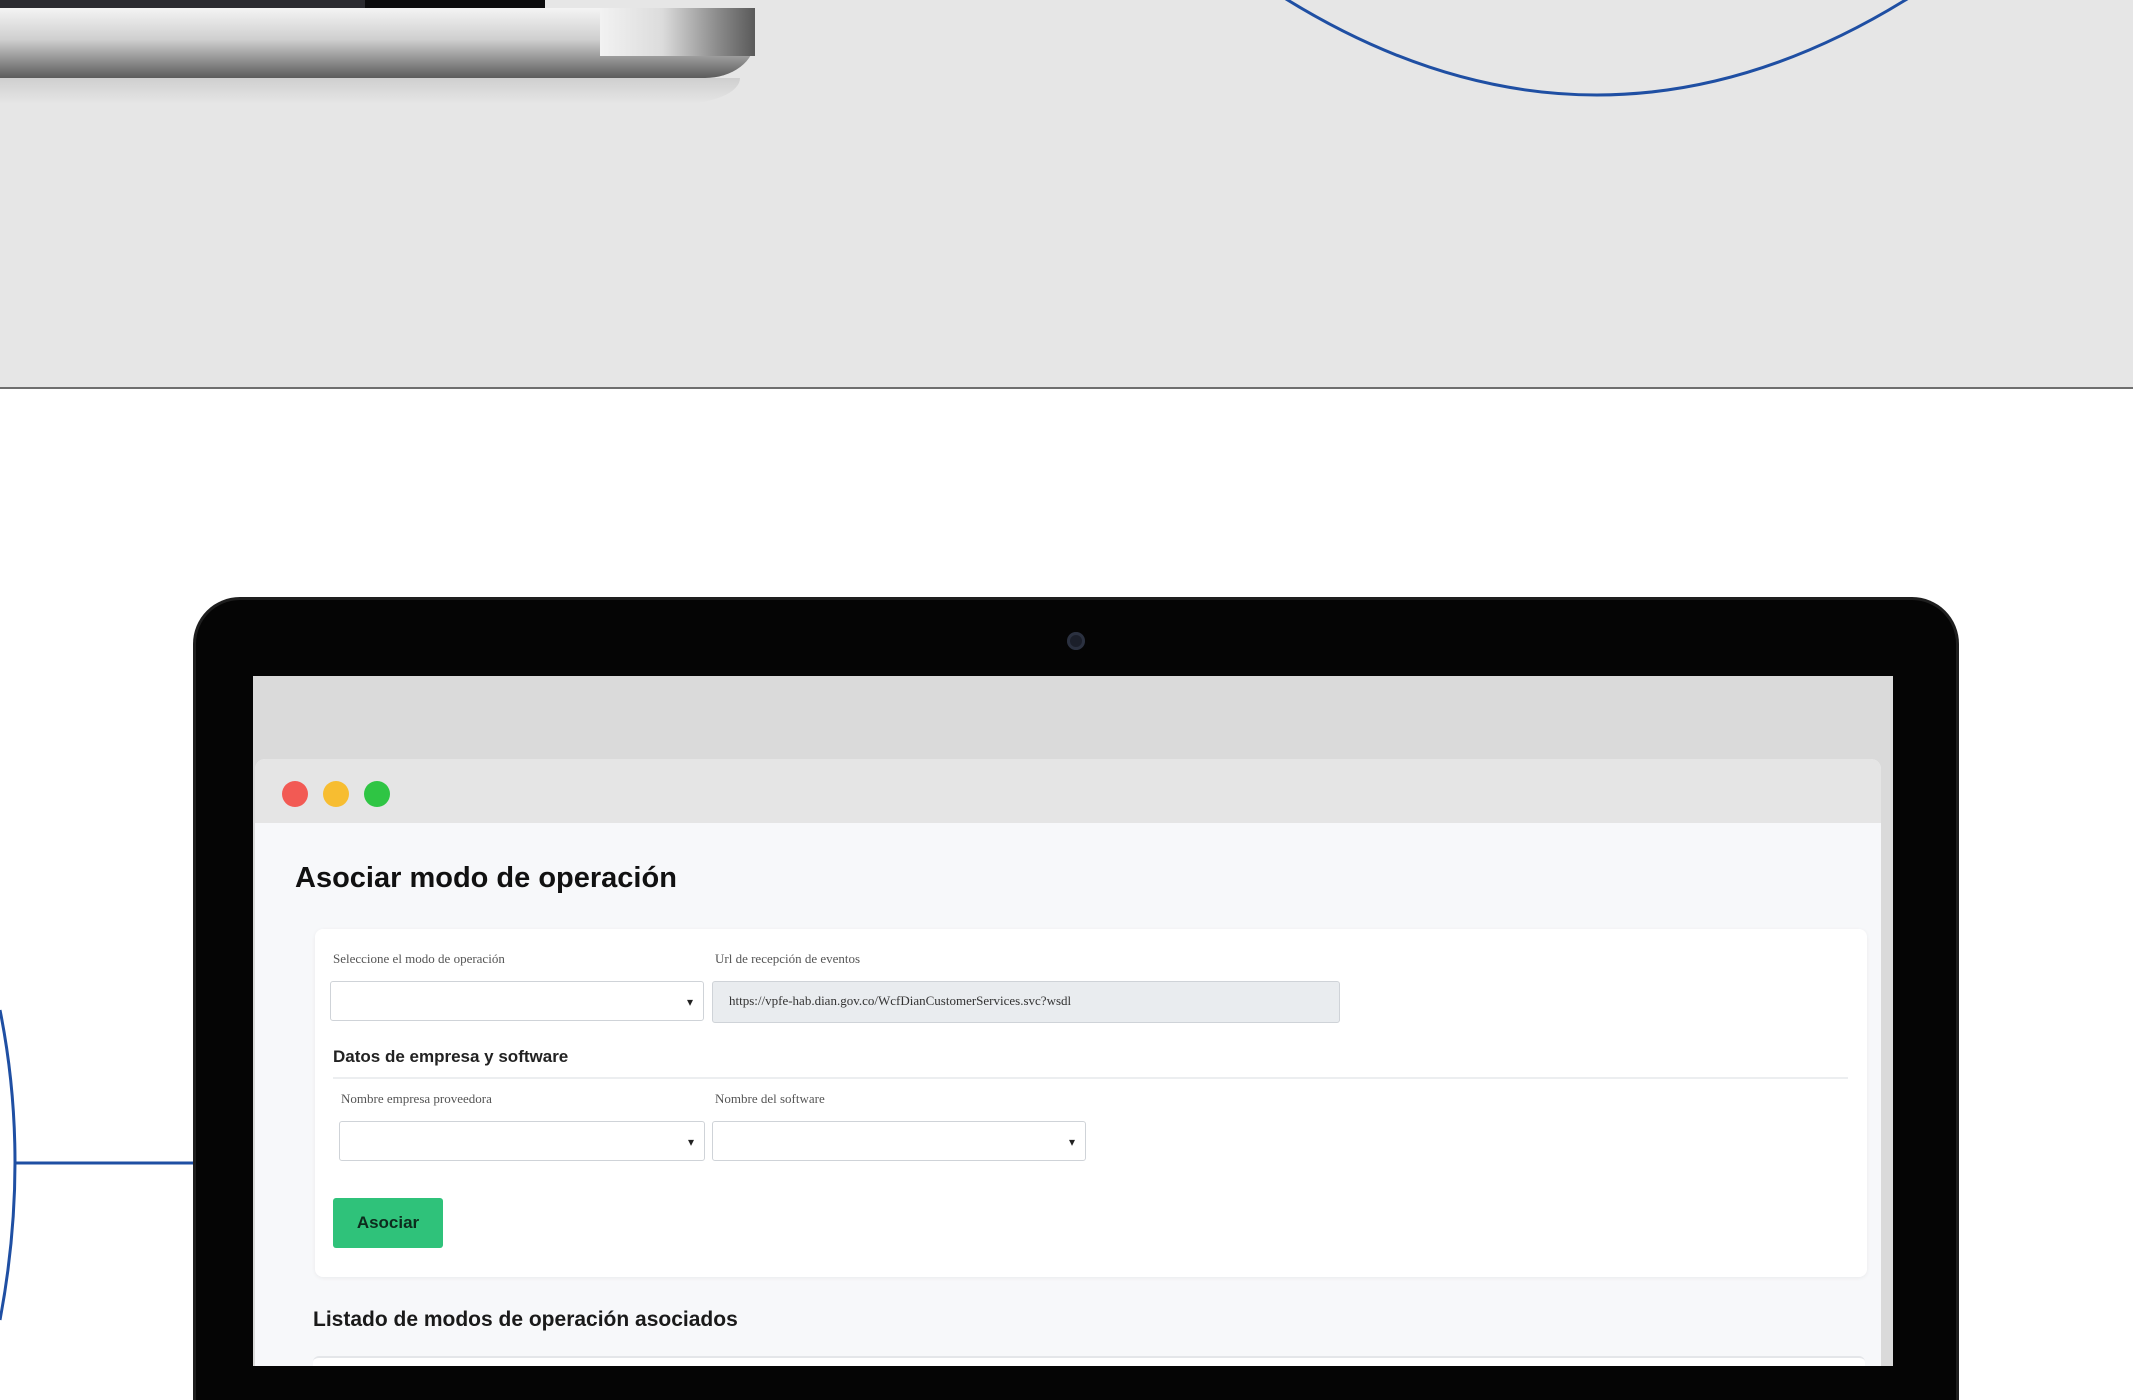  Describe the element at coordinates (377, 794) in the screenshot. I see `maximize-window-button` at that location.